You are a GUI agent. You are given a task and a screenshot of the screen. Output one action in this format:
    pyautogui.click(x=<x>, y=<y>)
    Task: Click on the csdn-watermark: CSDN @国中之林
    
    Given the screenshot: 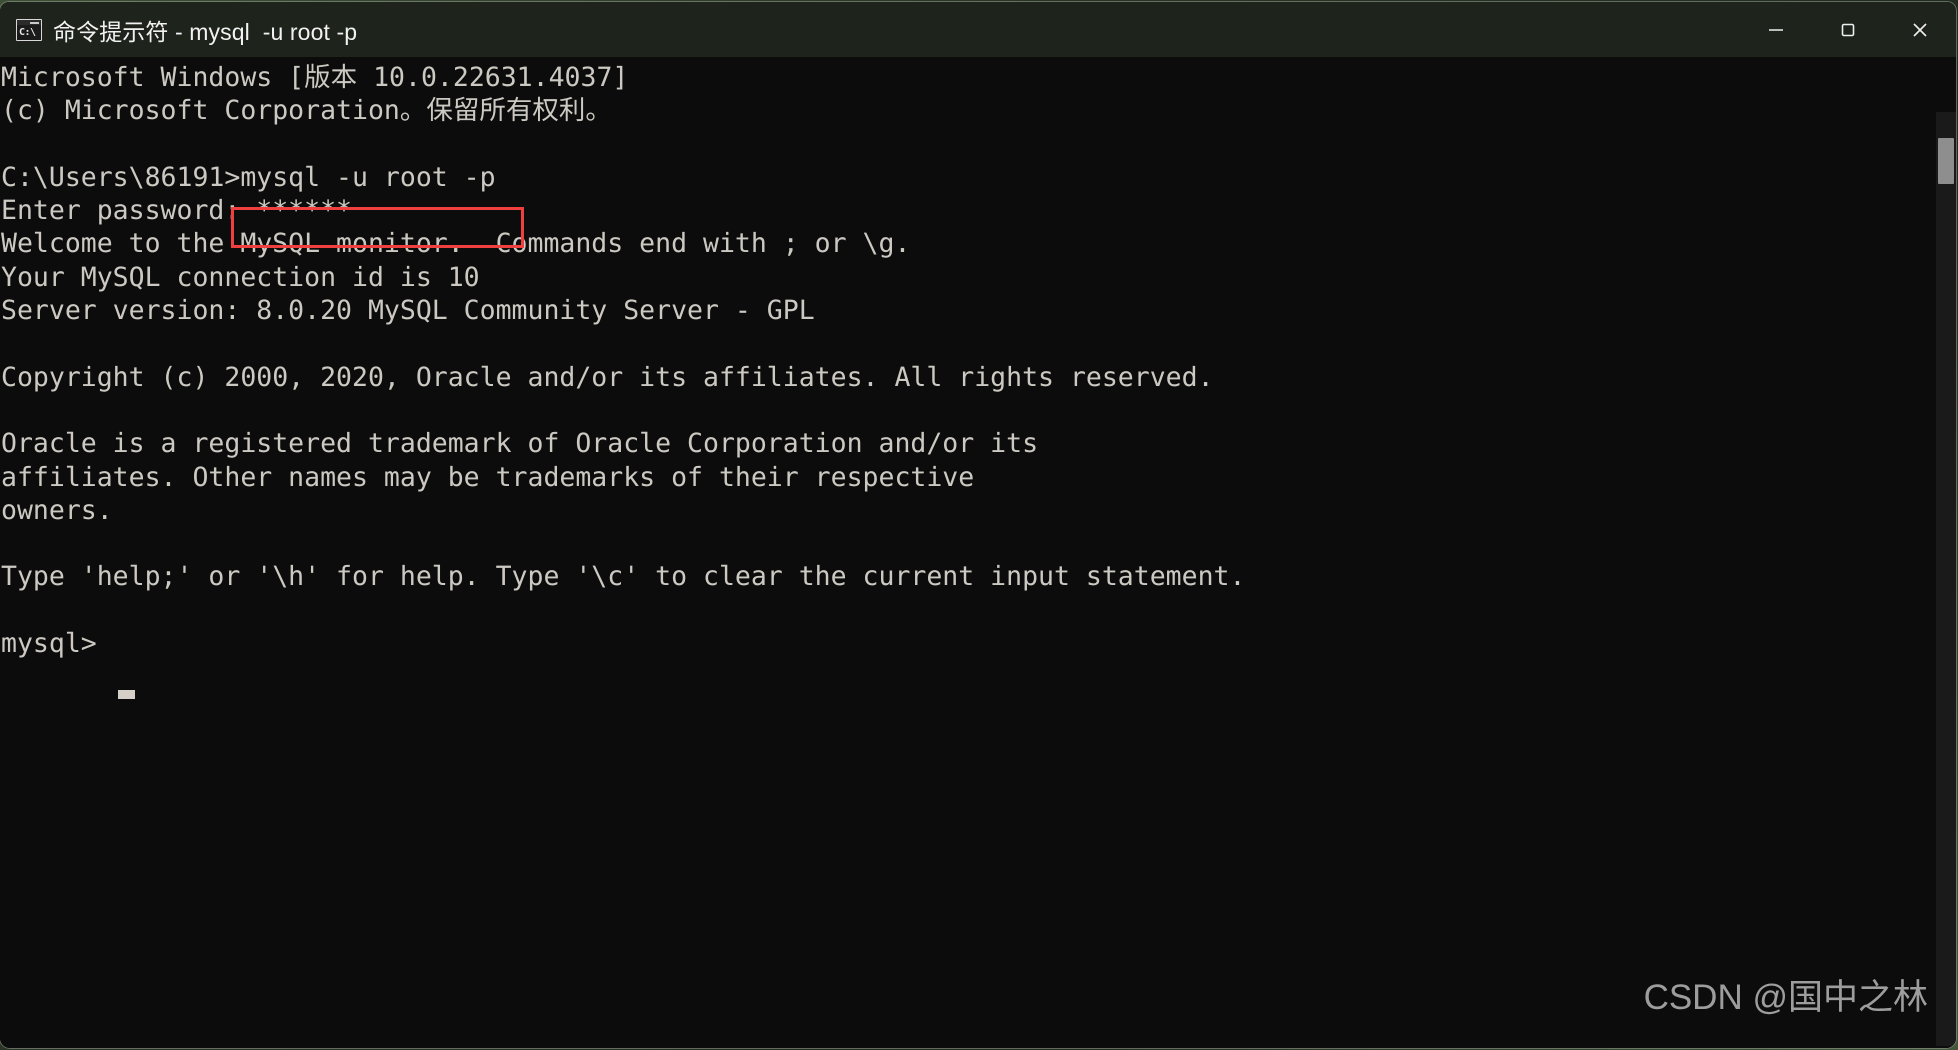 What is the action you would take?
    pyautogui.click(x=1785, y=997)
    